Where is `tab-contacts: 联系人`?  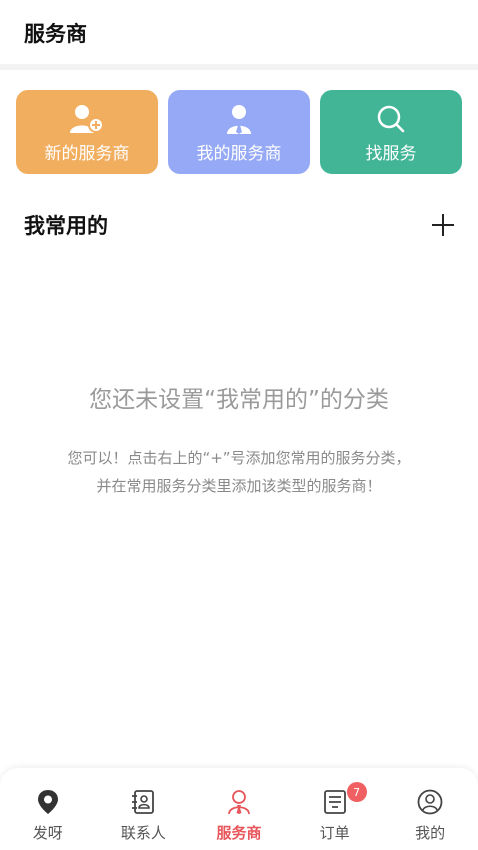
tab-contacts: 联系人 is located at coordinates (144, 809).